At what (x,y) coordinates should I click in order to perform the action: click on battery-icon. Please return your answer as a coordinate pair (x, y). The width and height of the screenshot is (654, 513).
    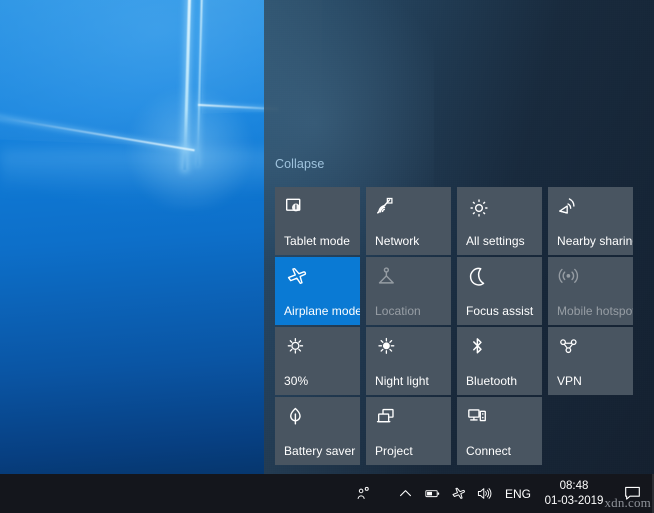
    Looking at the image, I should click on (432, 493).